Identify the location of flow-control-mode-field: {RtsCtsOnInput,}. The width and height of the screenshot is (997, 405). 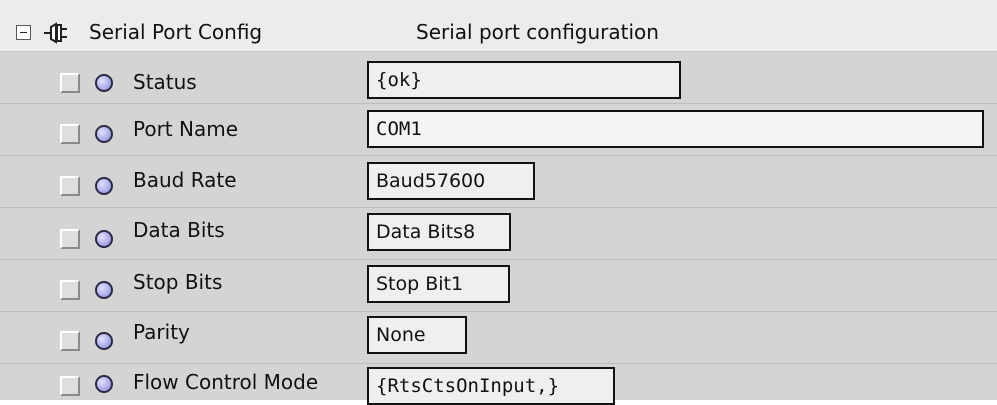
(491, 386).